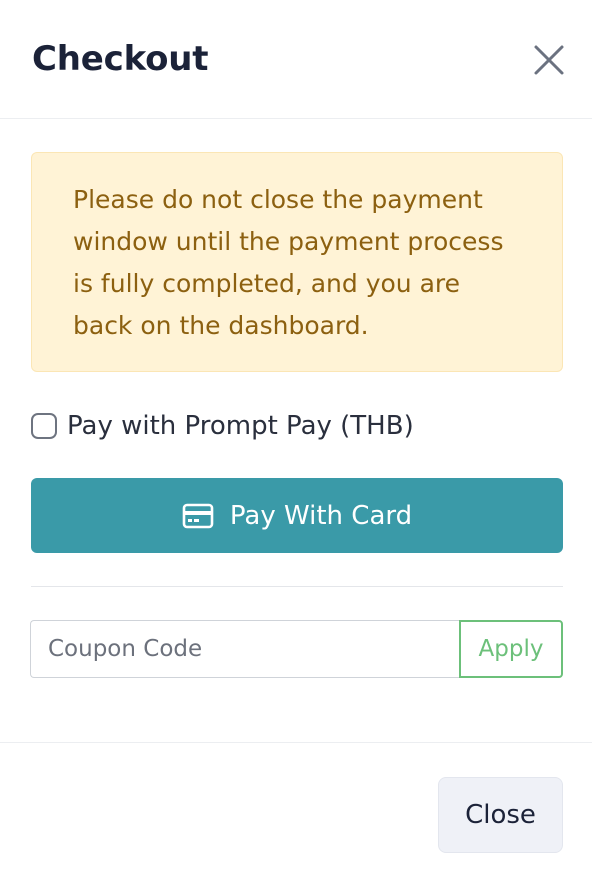  I want to click on modal-header: Checkout, so click(296, 59).